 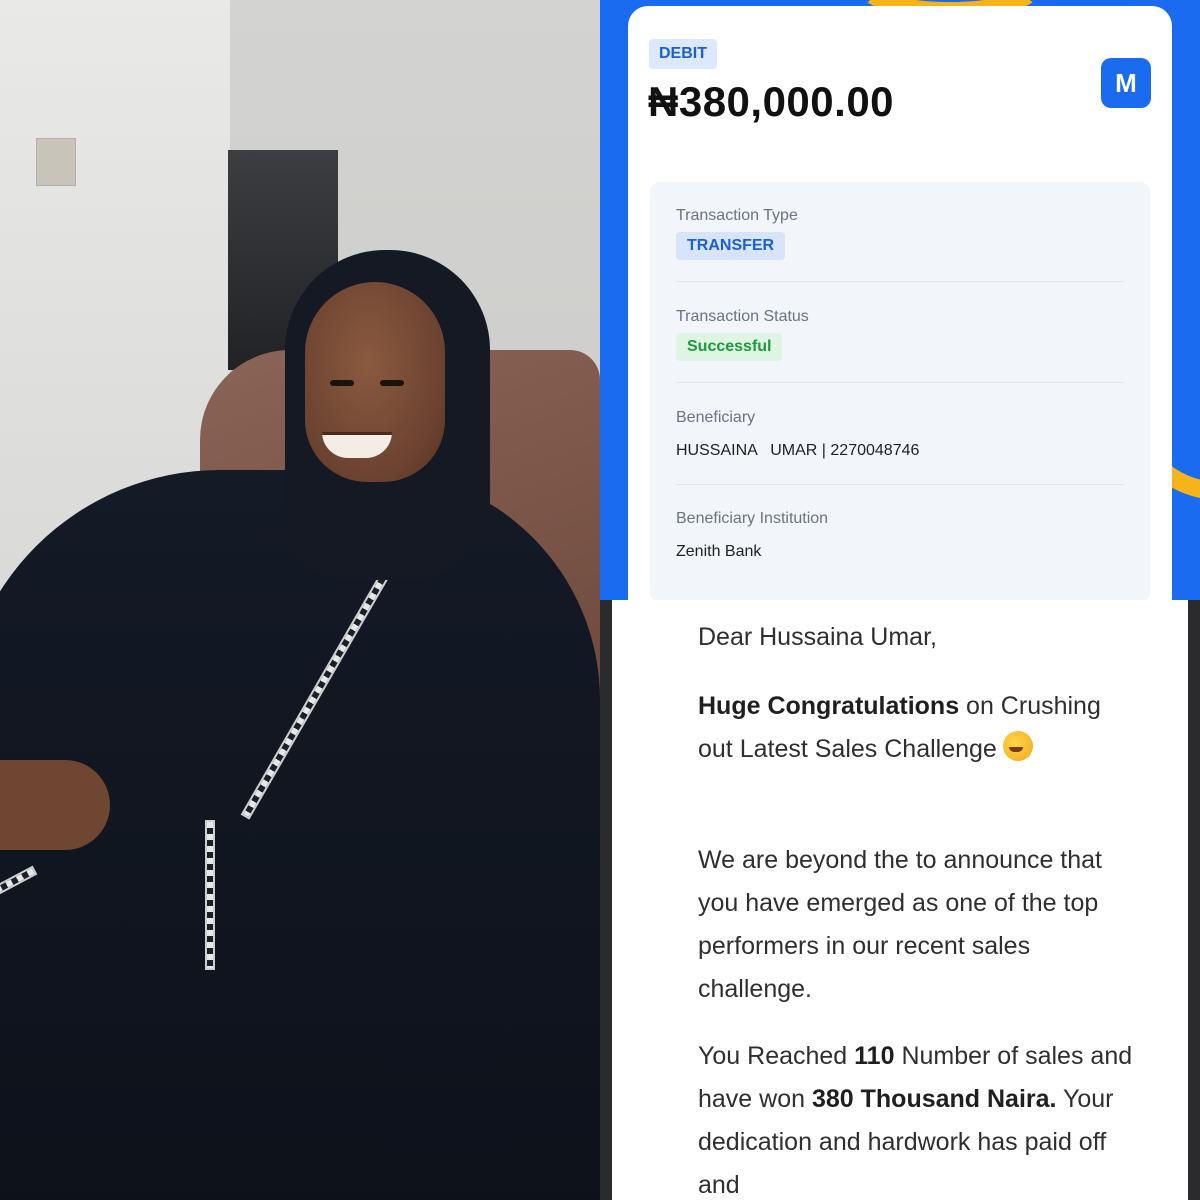 What do you see at coordinates (716, 417) in the screenshot?
I see `beneficiary-label: Beneficiary` at bounding box center [716, 417].